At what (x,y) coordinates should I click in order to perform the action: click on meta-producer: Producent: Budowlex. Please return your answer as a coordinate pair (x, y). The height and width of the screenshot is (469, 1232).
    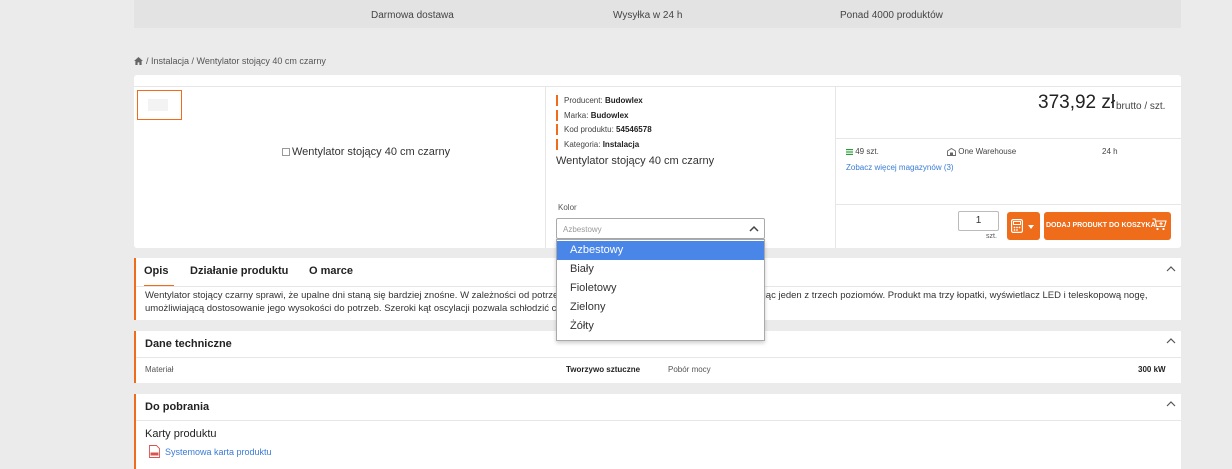
    Looking at the image, I should click on (599, 100).